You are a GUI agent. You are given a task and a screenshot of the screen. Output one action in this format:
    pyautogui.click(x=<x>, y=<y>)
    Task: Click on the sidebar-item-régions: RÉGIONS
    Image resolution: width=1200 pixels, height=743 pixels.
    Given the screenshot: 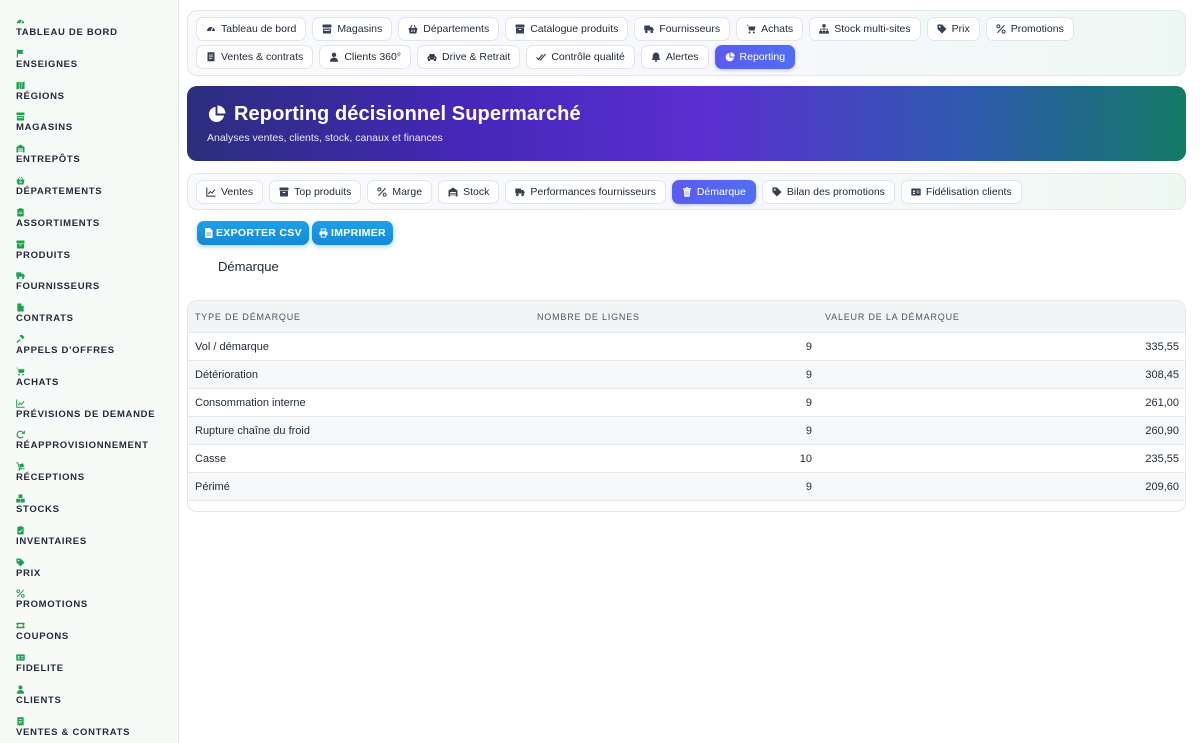 What is the action you would take?
    pyautogui.click(x=89, y=97)
    